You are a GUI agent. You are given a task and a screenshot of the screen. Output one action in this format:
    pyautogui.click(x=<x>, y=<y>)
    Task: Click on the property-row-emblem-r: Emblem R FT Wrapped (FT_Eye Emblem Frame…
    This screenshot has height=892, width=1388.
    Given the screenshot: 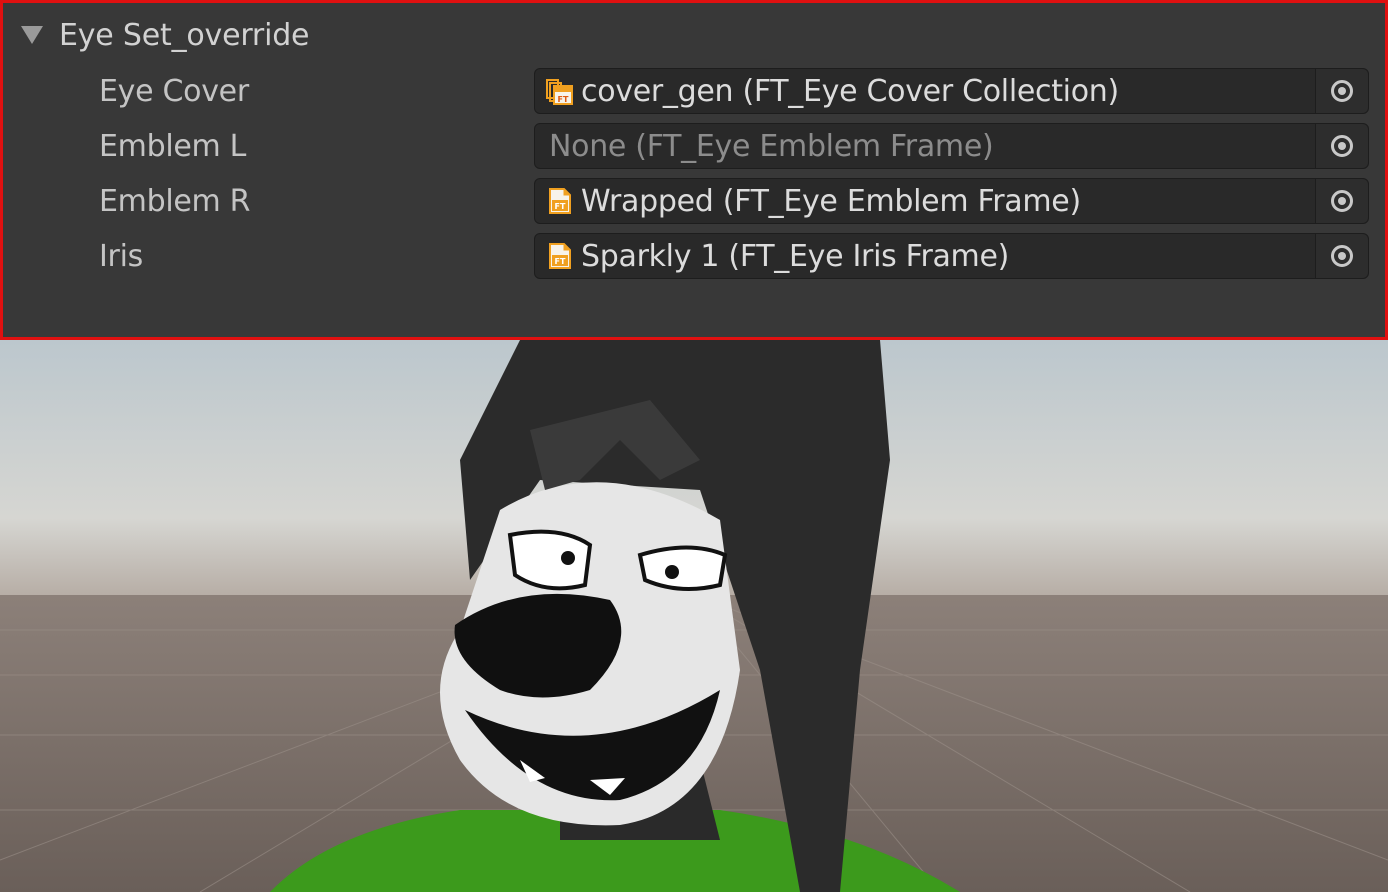 What is the action you would take?
    pyautogui.click(x=694, y=201)
    